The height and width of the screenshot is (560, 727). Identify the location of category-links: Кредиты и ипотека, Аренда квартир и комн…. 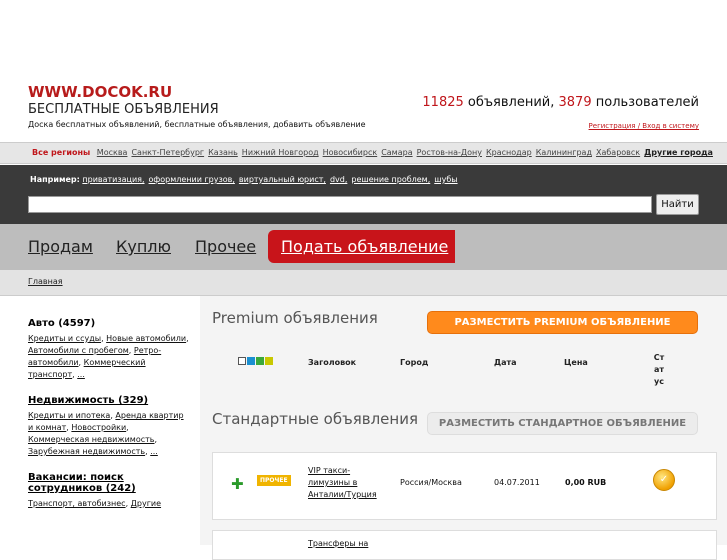
(106, 433).